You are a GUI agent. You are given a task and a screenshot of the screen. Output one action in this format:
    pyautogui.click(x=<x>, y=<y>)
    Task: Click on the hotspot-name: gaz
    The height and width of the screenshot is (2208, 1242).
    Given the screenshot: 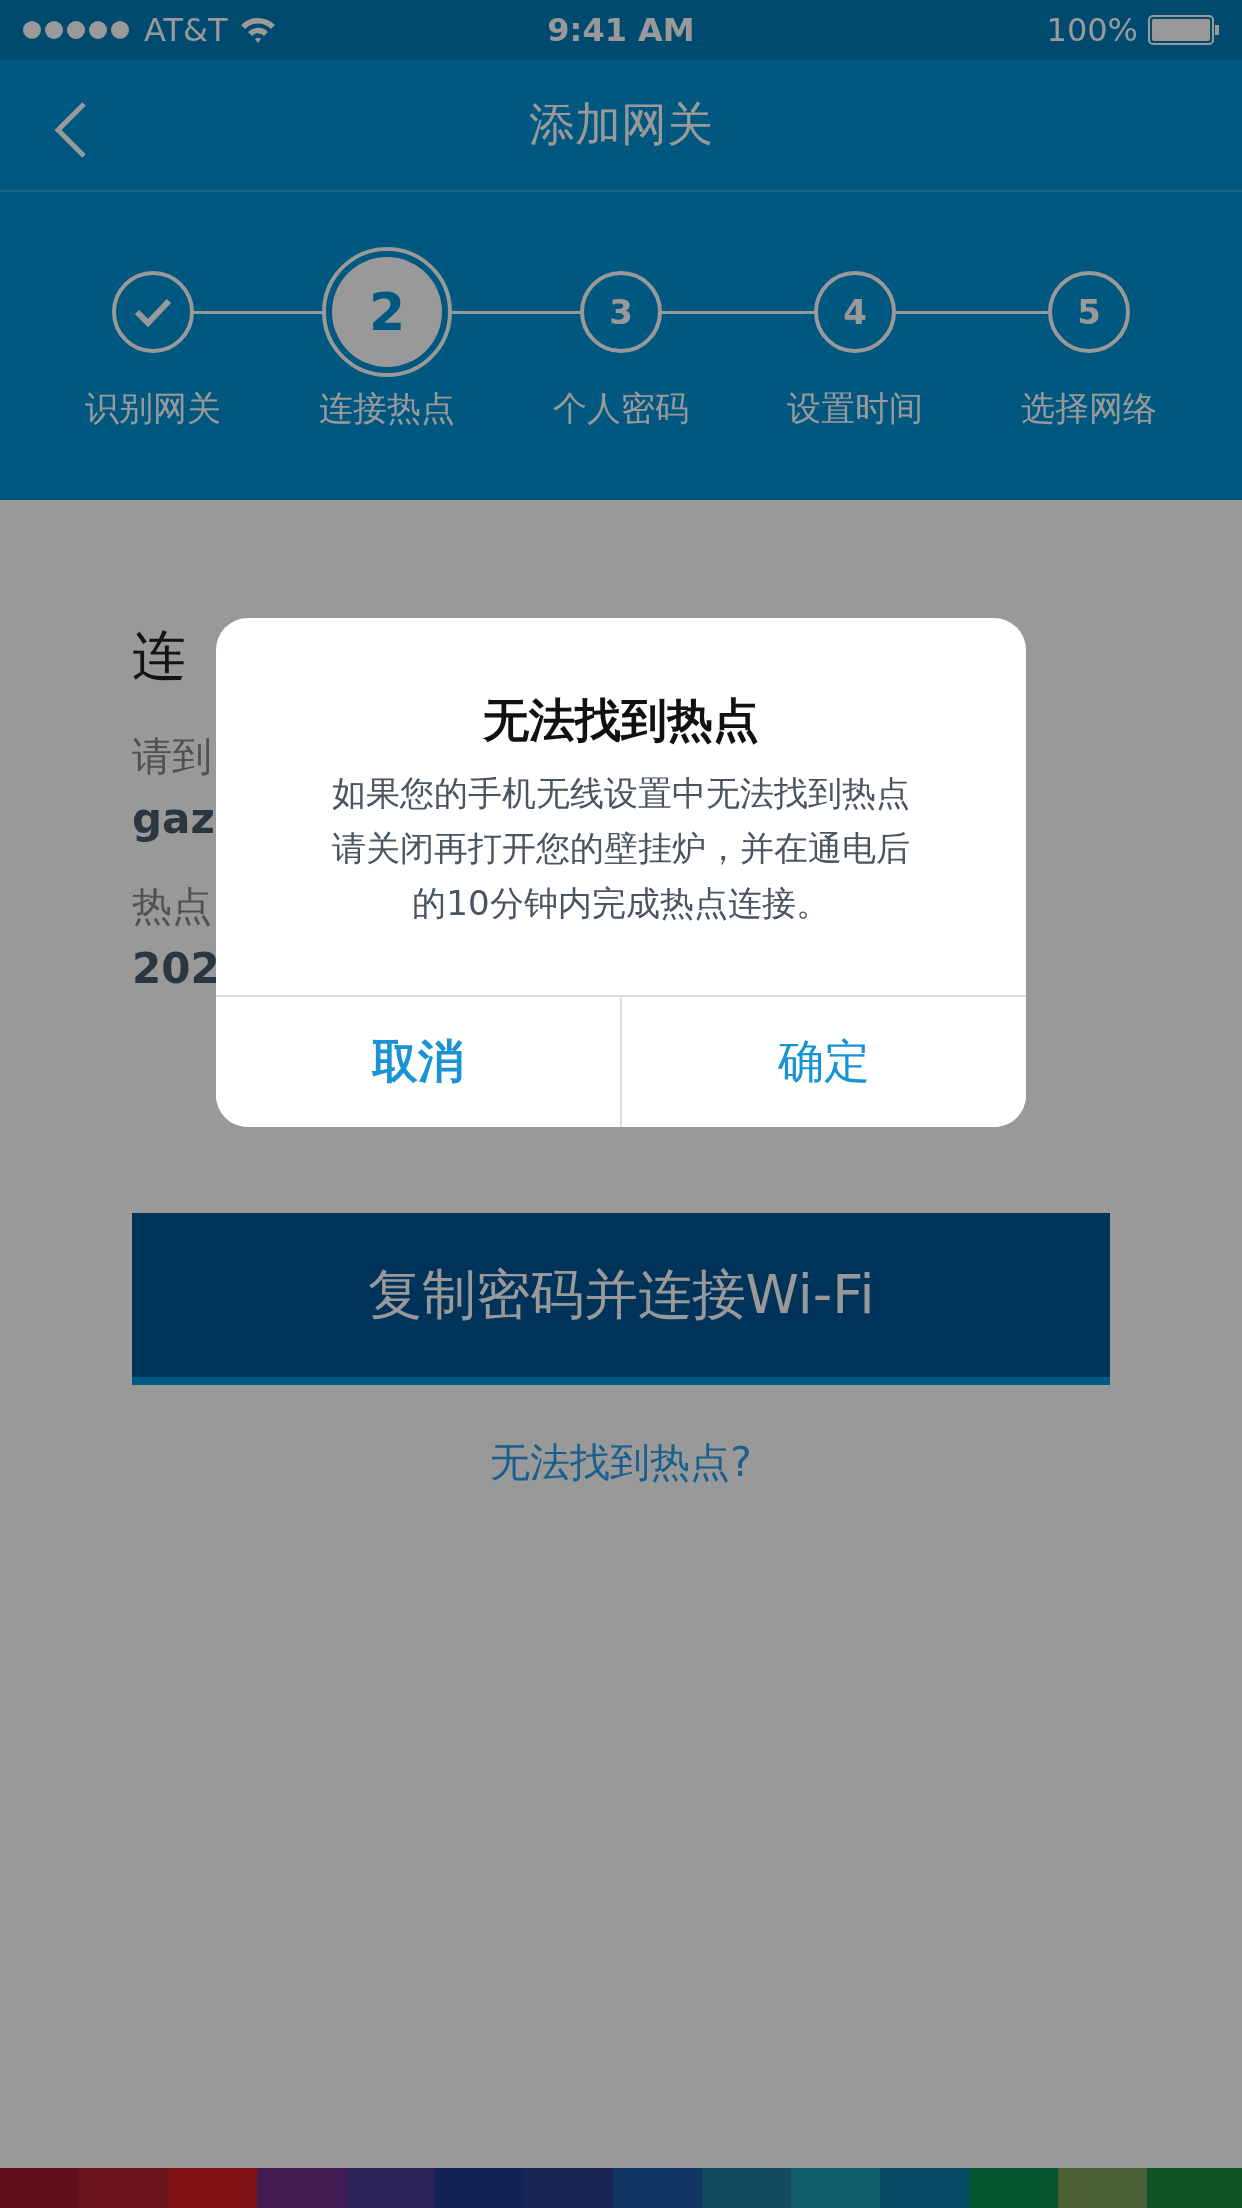 What is the action you would take?
    pyautogui.click(x=173, y=818)
    